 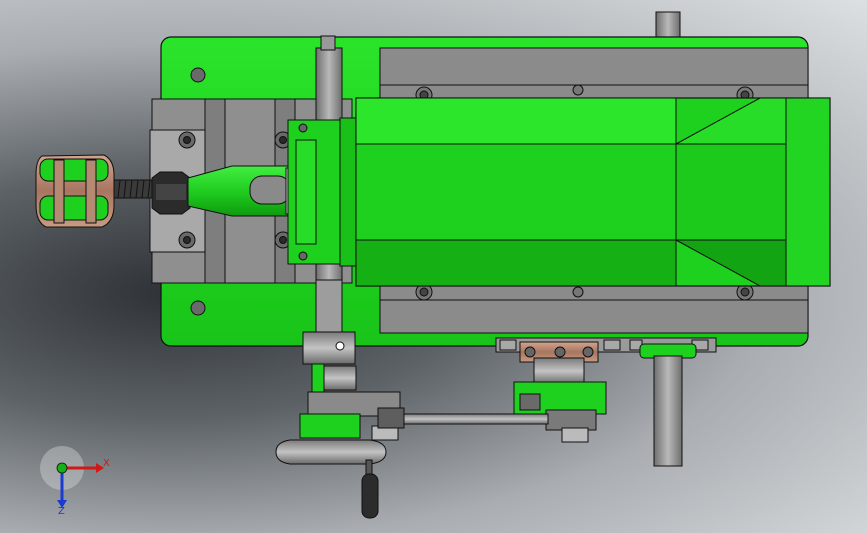 I want to click on lever-washer, so click(x=575, y=435).